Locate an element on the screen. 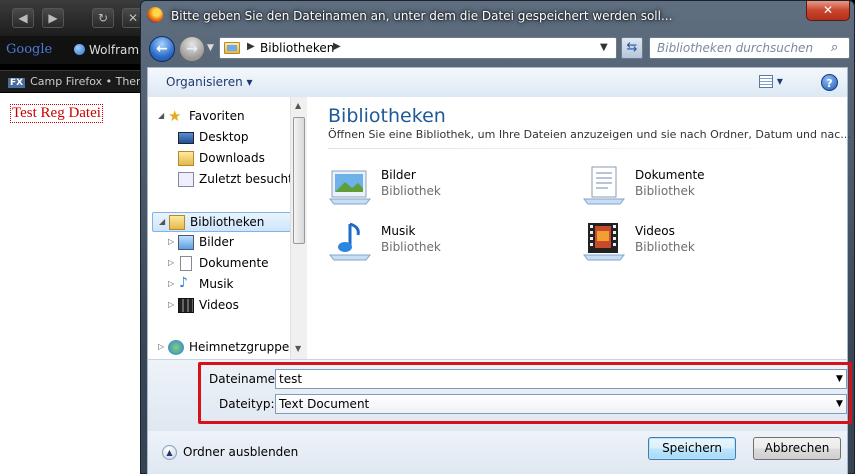 The width and height of the screenshot is (855, 474). browser-nav-bar: ◀ ▶ ↻ ✕ is located at coordinates (75, 18).